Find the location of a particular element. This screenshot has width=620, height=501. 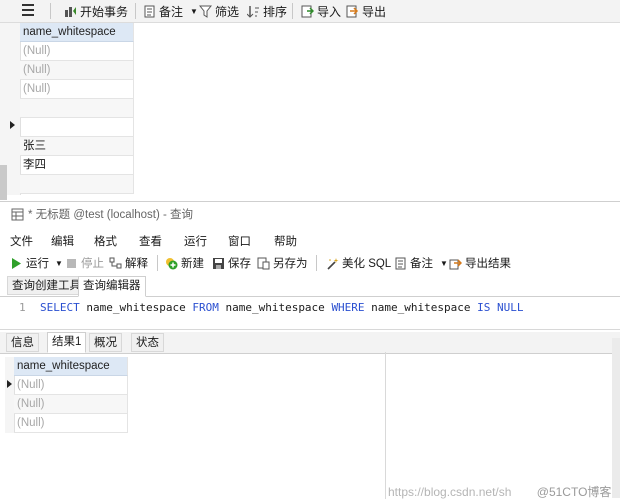

new-query-button: 新建 is located at coordinates (184, 263).